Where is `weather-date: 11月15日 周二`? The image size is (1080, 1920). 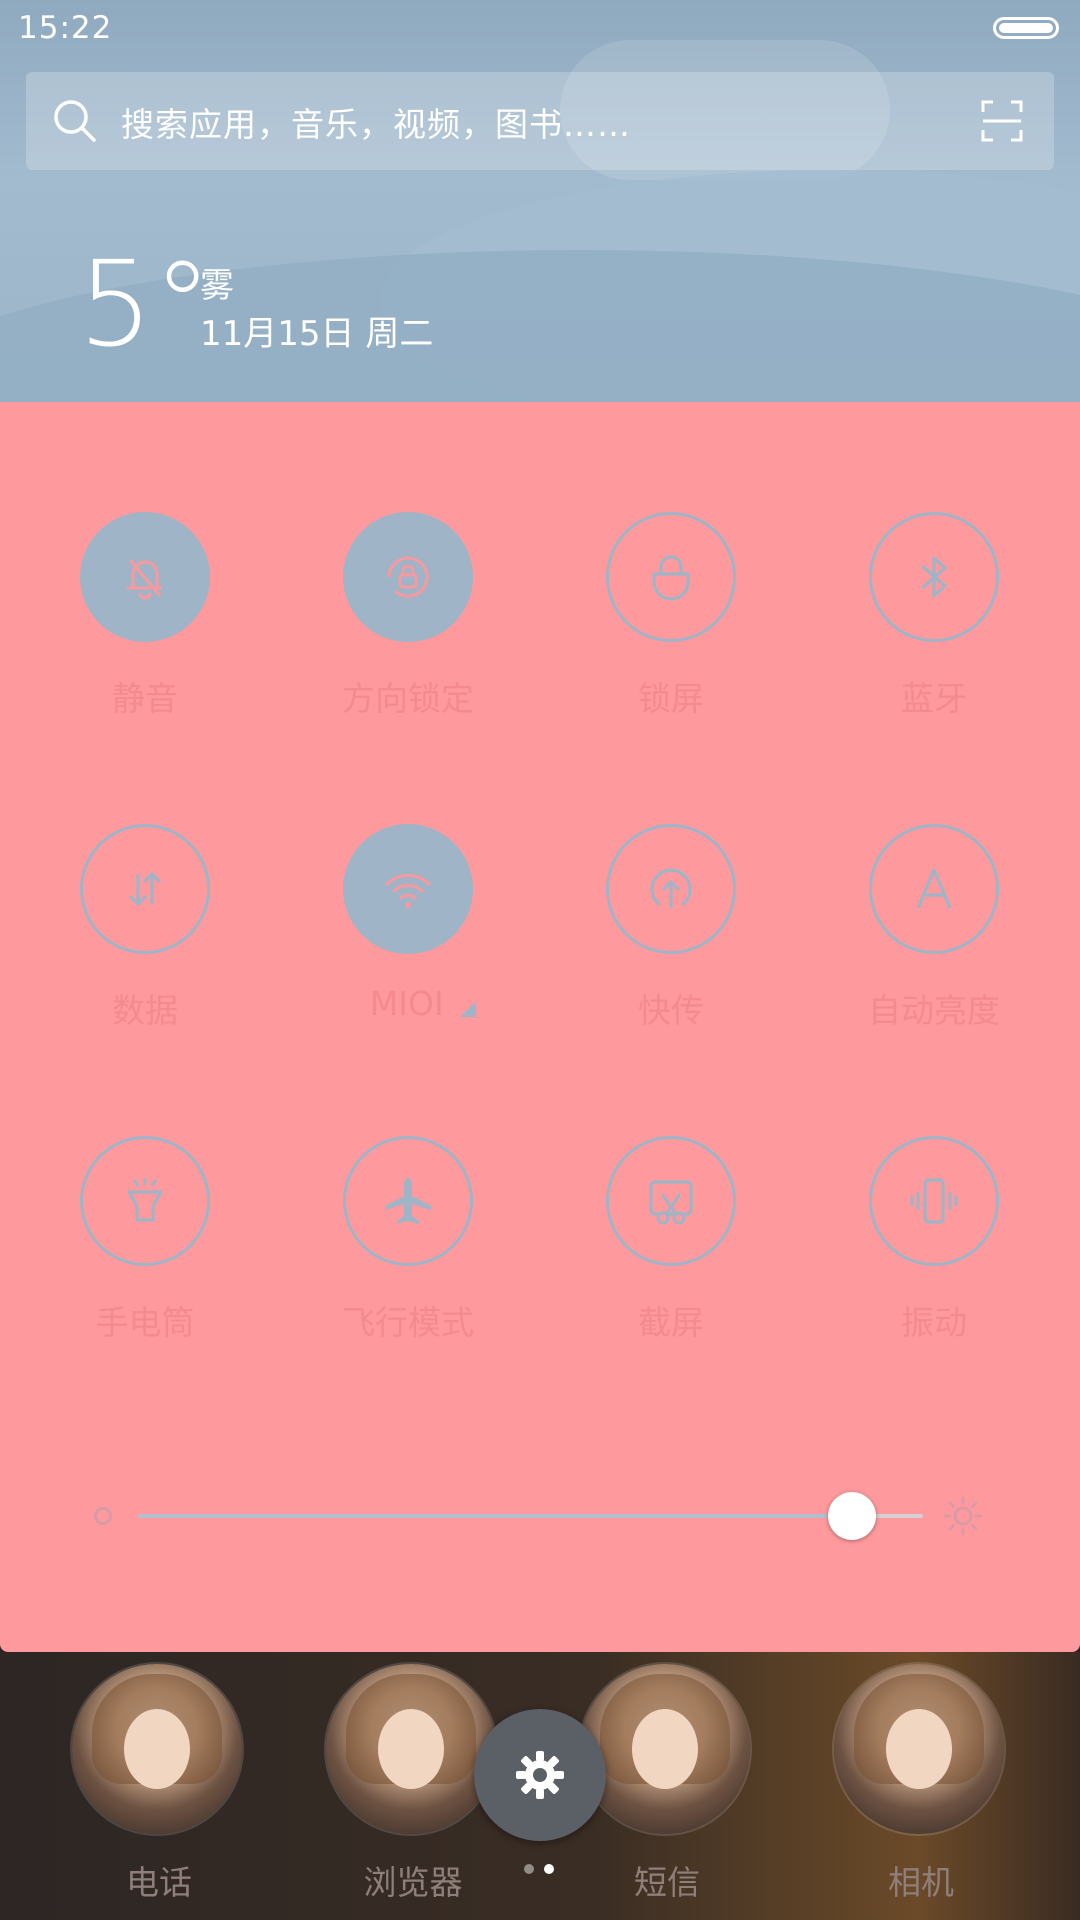
weather-date: 11月15日 周二 is located at coordinates (317, 334).